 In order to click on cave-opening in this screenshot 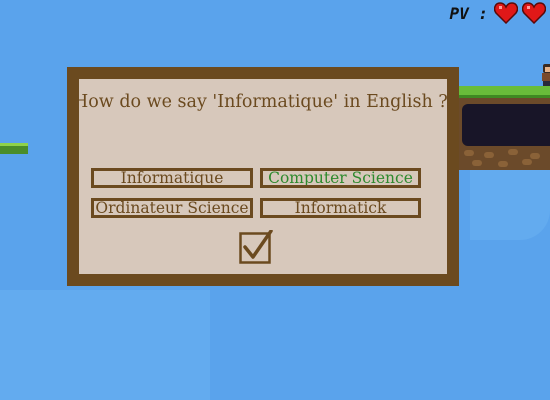, I will do `click(506, 125)`.